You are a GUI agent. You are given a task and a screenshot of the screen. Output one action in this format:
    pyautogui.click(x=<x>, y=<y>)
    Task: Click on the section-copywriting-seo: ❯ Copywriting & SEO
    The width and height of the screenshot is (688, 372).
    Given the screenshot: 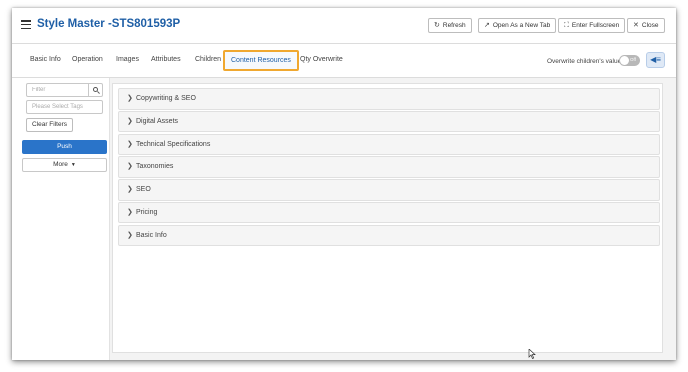 What is the action you would take?
    pyautogui.click(x=389, y=99)
    